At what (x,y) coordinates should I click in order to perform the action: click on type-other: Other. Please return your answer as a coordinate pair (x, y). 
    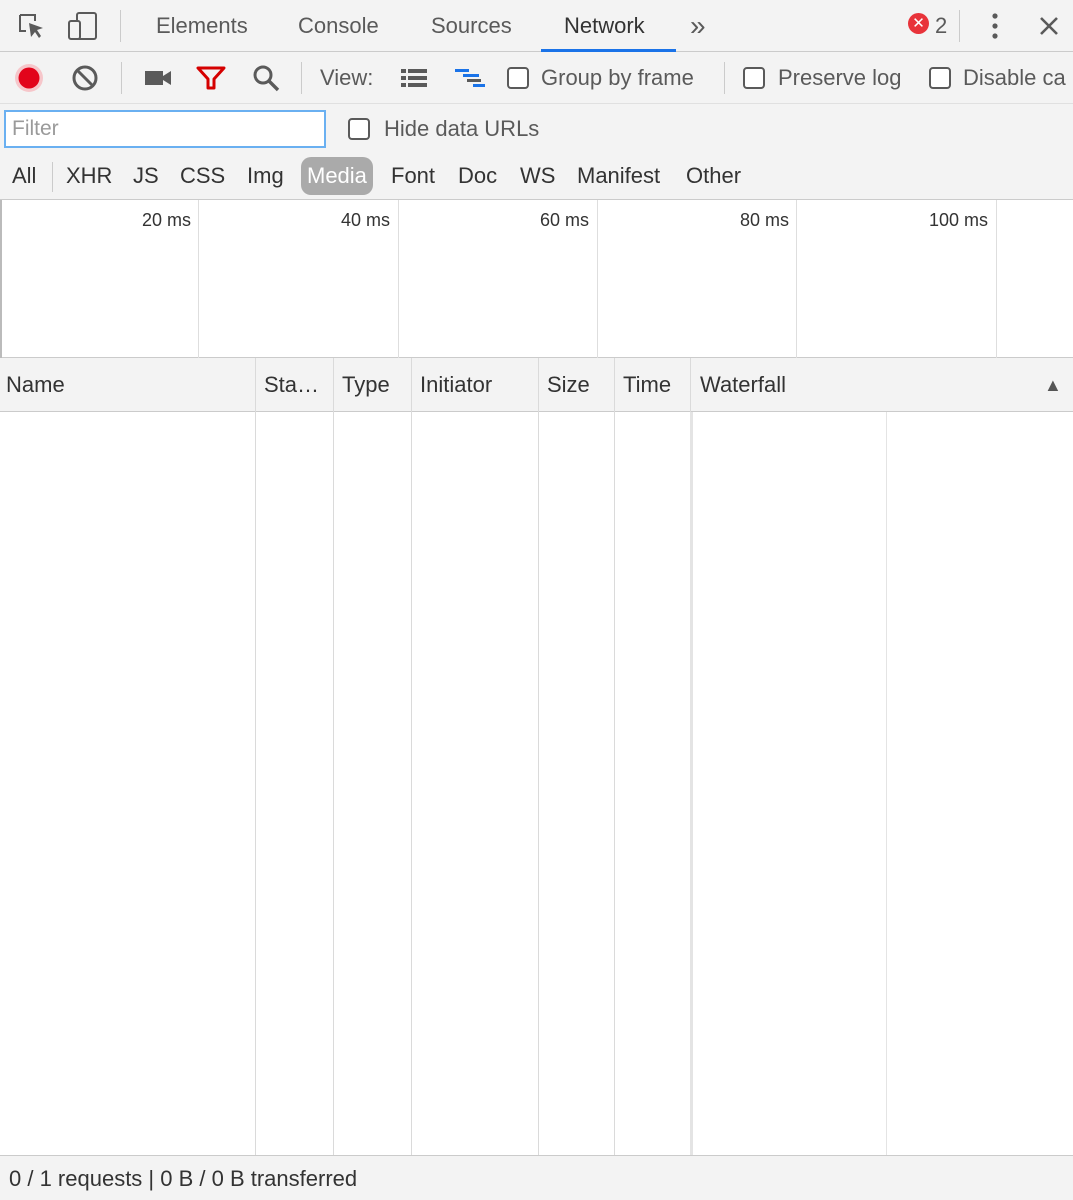
    Looking at the image, I should click on (713, 176).